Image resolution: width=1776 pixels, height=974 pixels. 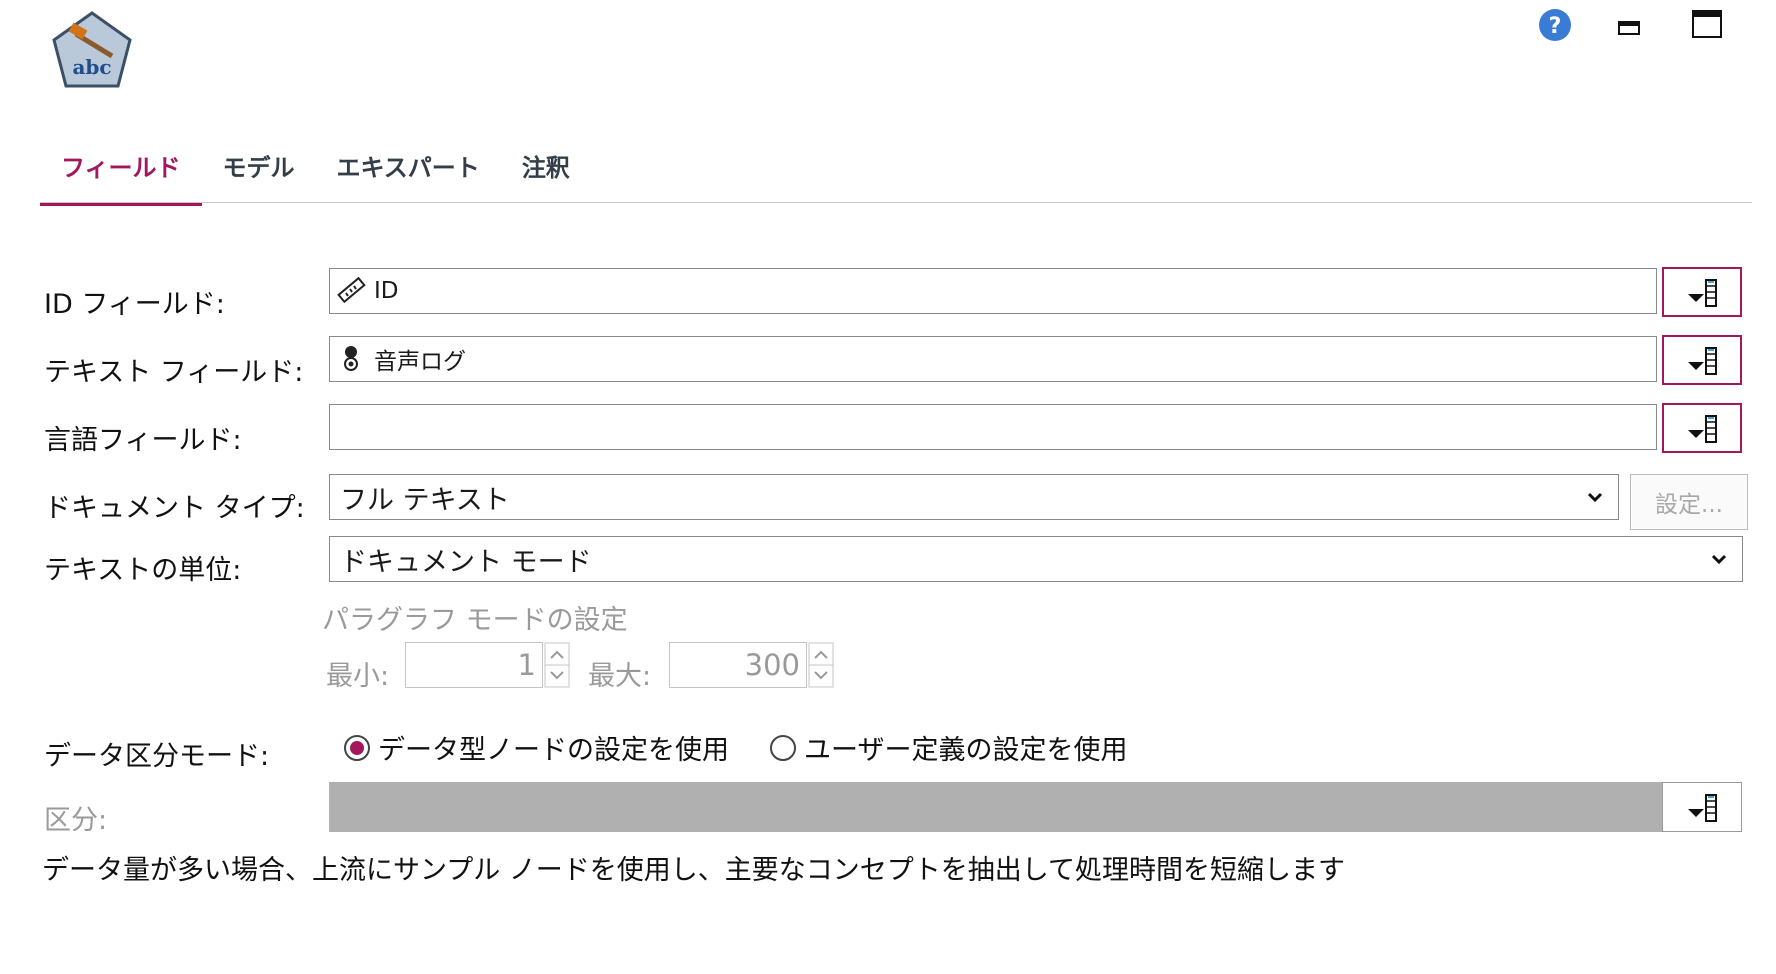 What do you see at coordinates (993, 427) in the screenshot?
I see `language-field-input` at bounding box center [993, 427].